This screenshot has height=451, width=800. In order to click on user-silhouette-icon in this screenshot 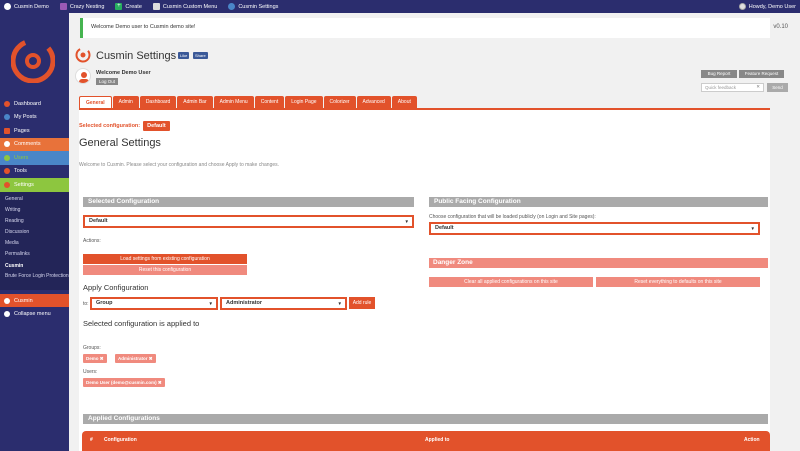, I will do `click(84, 77)`.